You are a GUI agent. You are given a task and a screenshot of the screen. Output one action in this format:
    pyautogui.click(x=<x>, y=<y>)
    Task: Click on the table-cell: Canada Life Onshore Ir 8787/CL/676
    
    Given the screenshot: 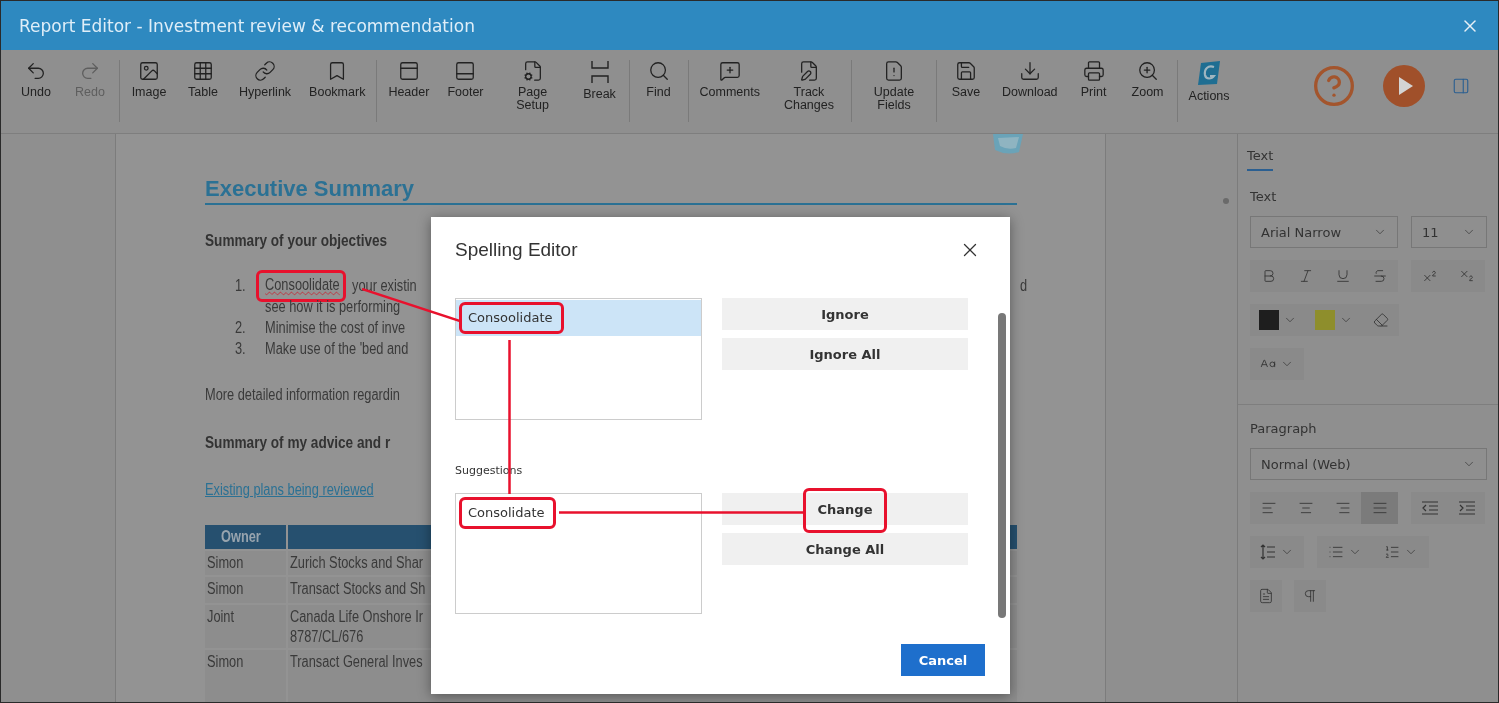 What is the action you would take?
    pyautogui.click(x=357, y=627)
    